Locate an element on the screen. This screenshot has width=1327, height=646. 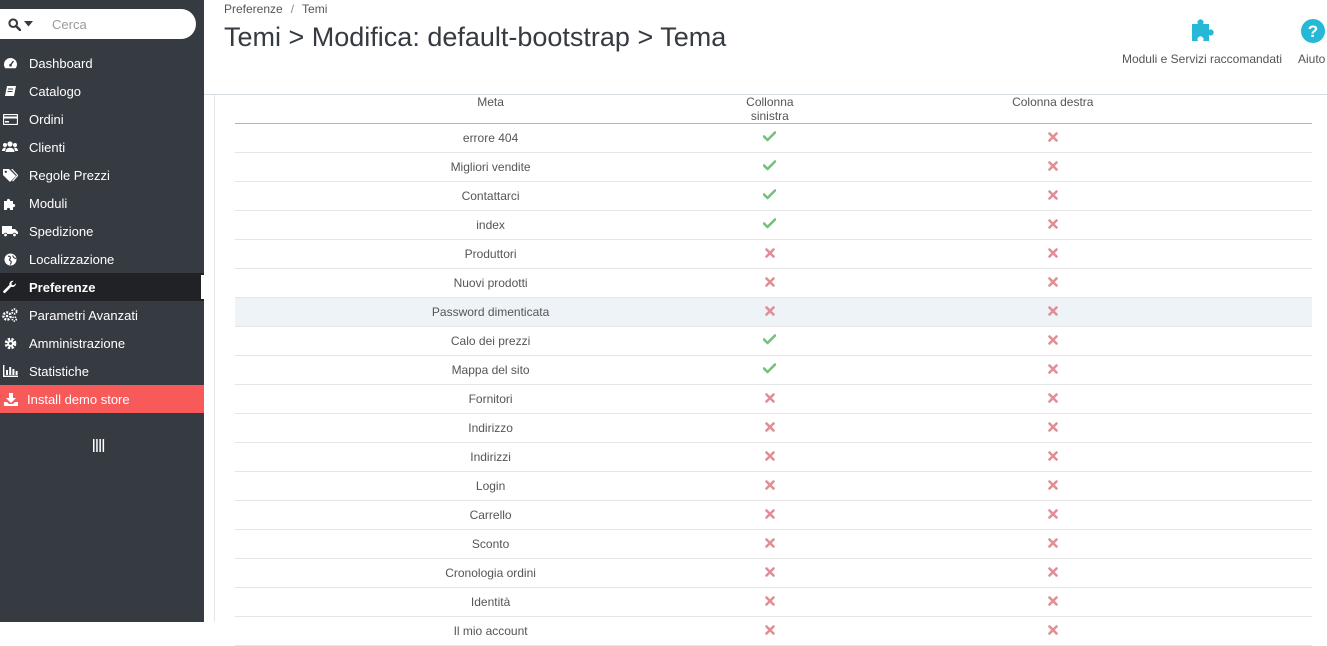
sidebar-item-dashboard: Dashboard is located at coordinates (102, 63).